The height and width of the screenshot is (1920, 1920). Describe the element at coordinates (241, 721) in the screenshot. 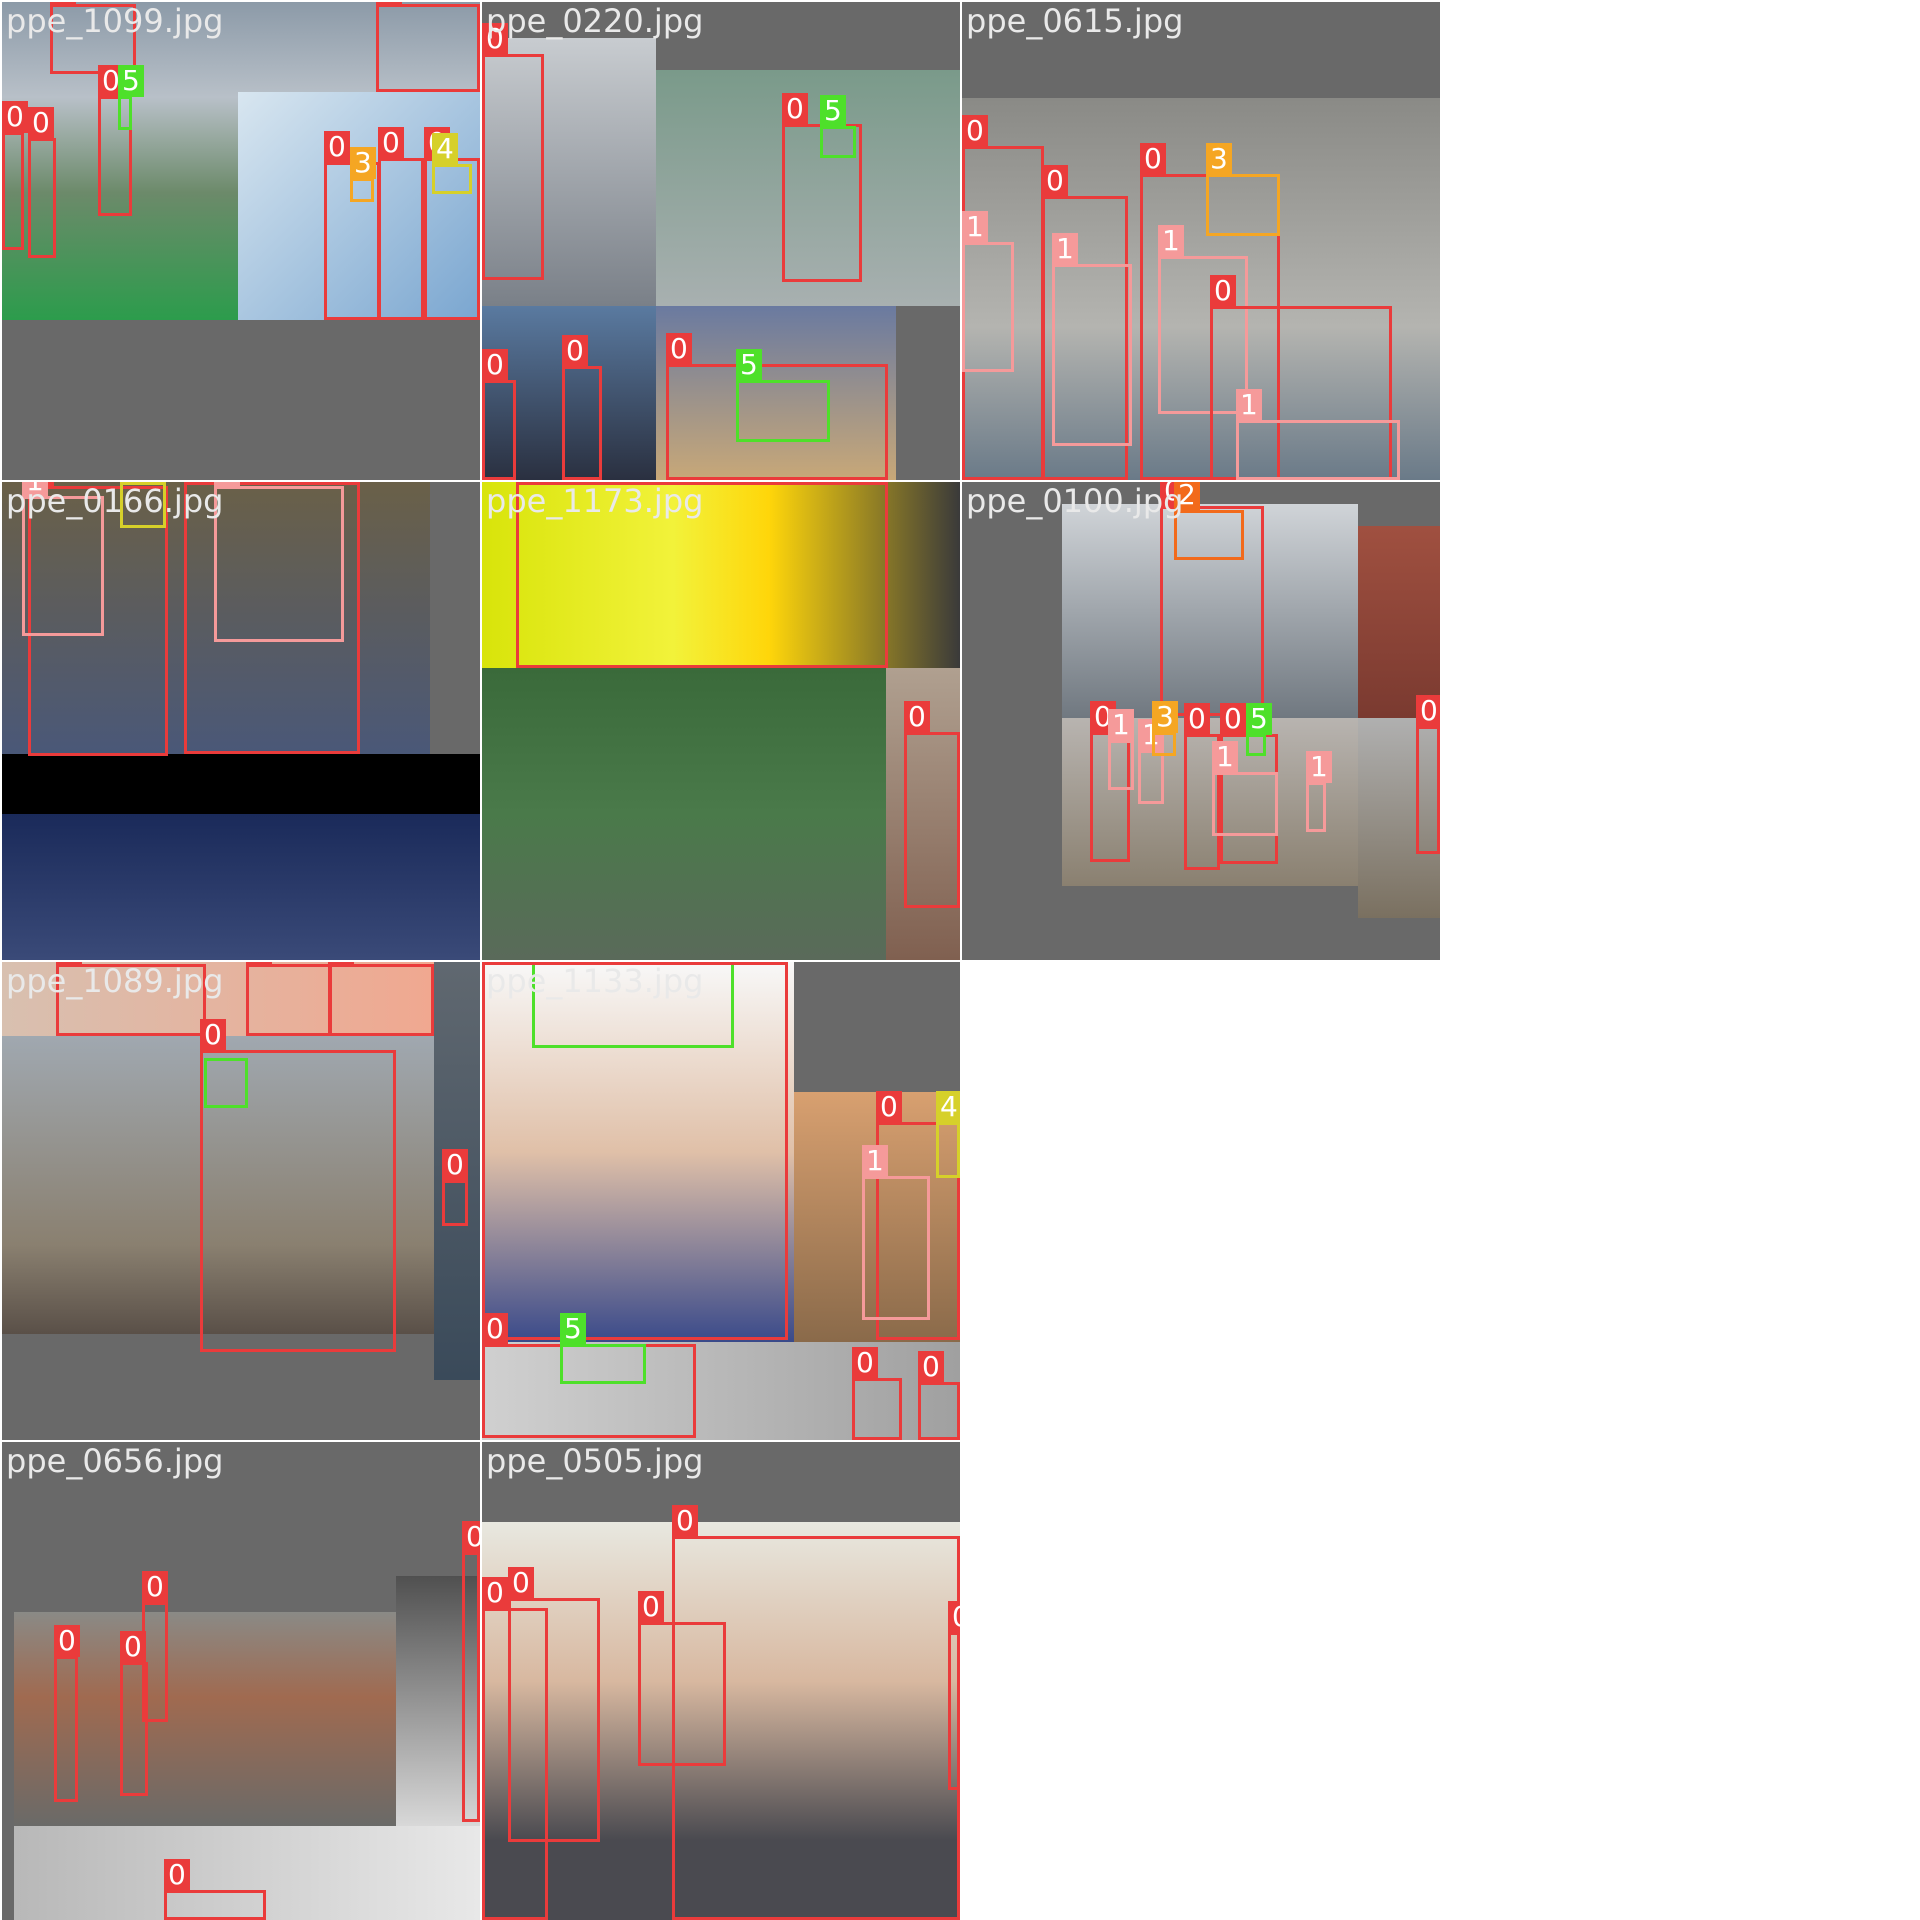

I see `mosaic-tile-ppe-0166: ppe_0166.jpg 0 1 4 0 1` at that location.